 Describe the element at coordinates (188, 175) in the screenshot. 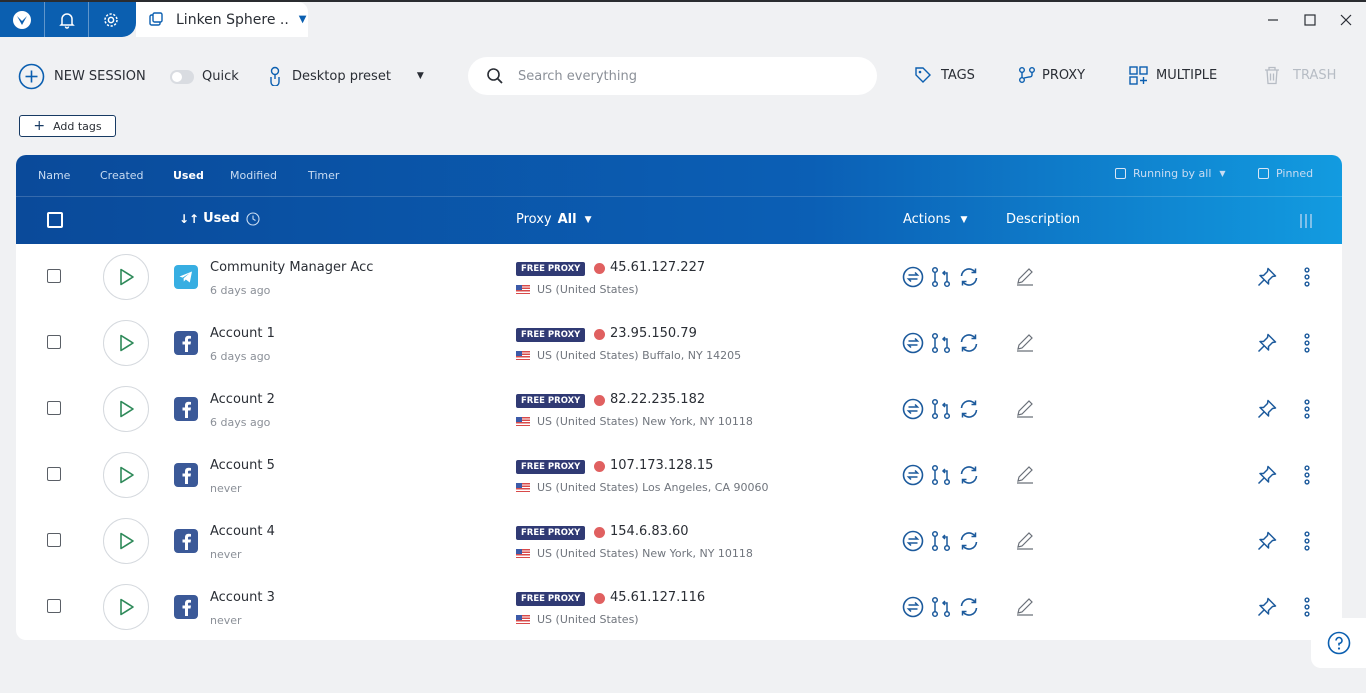

I see `sort-tab-used: Used` at that location.